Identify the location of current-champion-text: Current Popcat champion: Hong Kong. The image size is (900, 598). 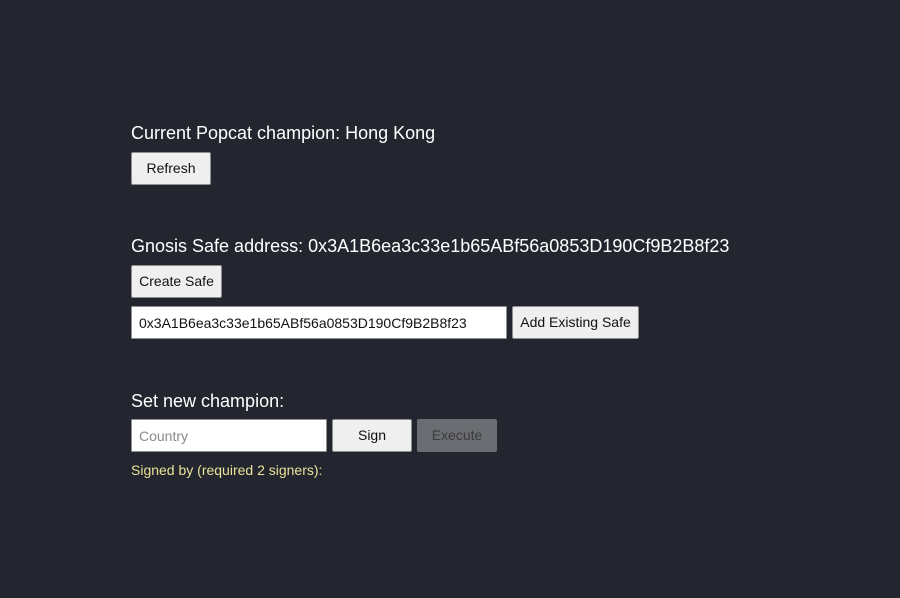
(283, 133).